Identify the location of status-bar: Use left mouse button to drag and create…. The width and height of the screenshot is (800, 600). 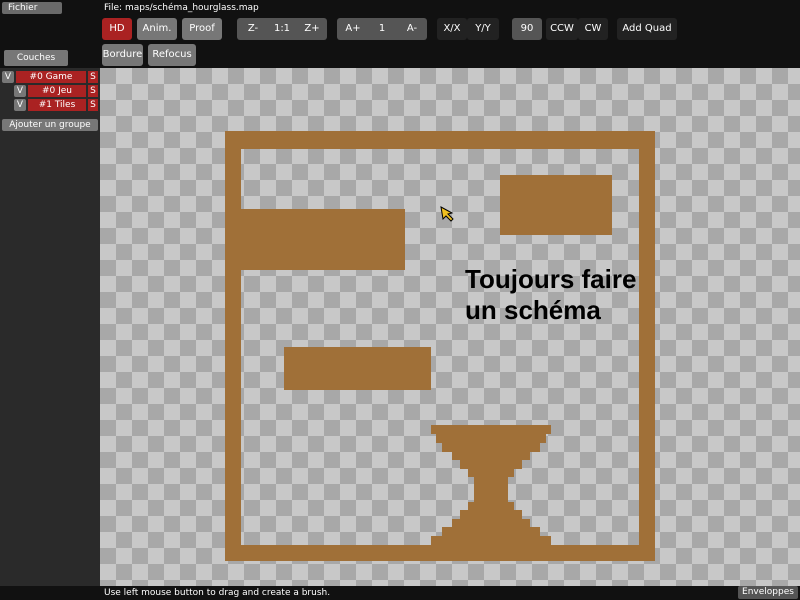
(400, 593).